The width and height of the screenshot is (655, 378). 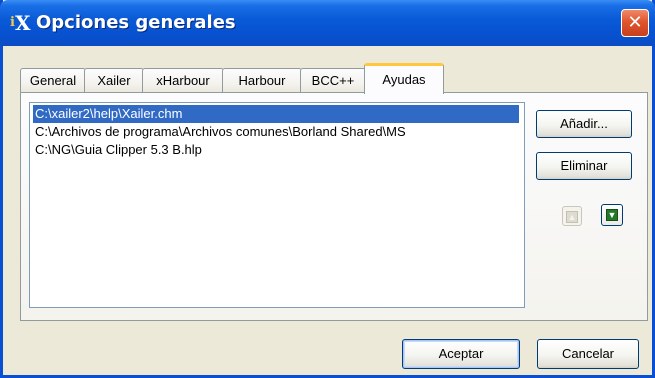 What do you see at coordinates (327, 23) in the screenshot?
I see `title-bar: iX Opciones generales ✕` at bounding box center [327, 23].